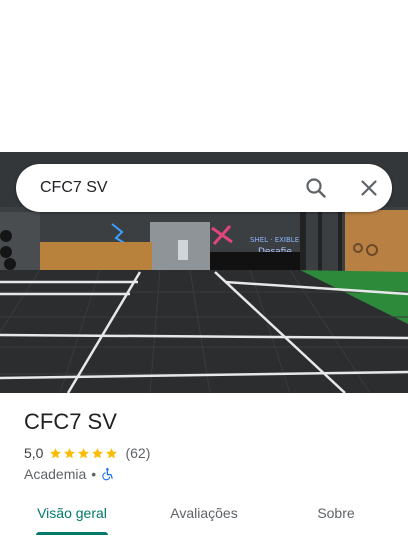  What do you see at coordinates (316, 188) in the screenshot?
I see `search-icon` at bounding box center [316, 188].